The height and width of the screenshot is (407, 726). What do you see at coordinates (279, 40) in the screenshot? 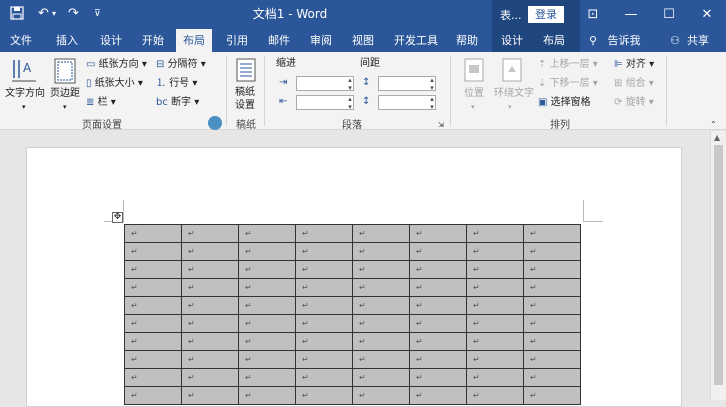
I see `tab-mailings: 邮件` at bounding box center [279, 40].